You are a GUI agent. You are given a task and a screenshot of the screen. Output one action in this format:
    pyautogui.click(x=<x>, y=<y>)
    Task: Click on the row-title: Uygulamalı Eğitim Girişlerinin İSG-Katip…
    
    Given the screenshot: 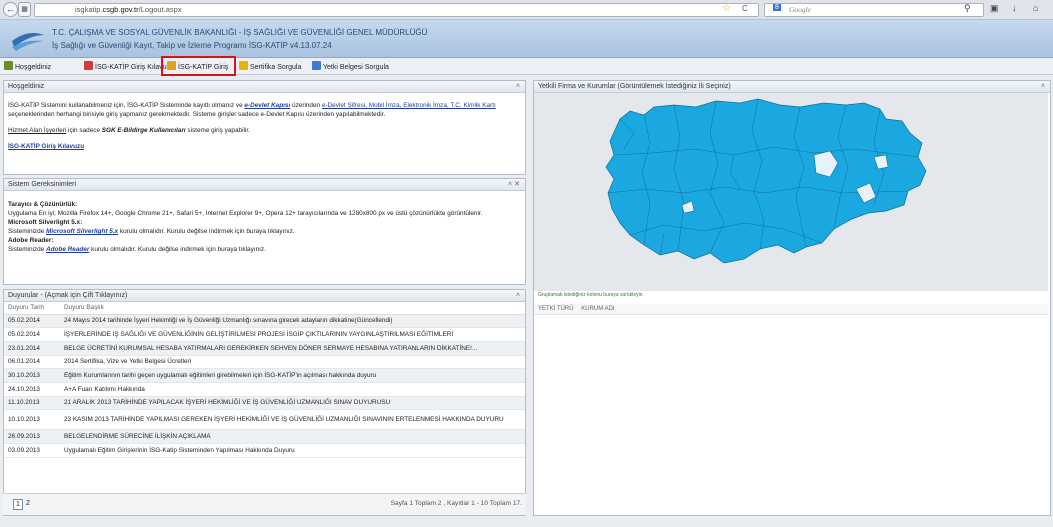 What is the action you would take?
    pyautogui.click(x=292, y=450)
    